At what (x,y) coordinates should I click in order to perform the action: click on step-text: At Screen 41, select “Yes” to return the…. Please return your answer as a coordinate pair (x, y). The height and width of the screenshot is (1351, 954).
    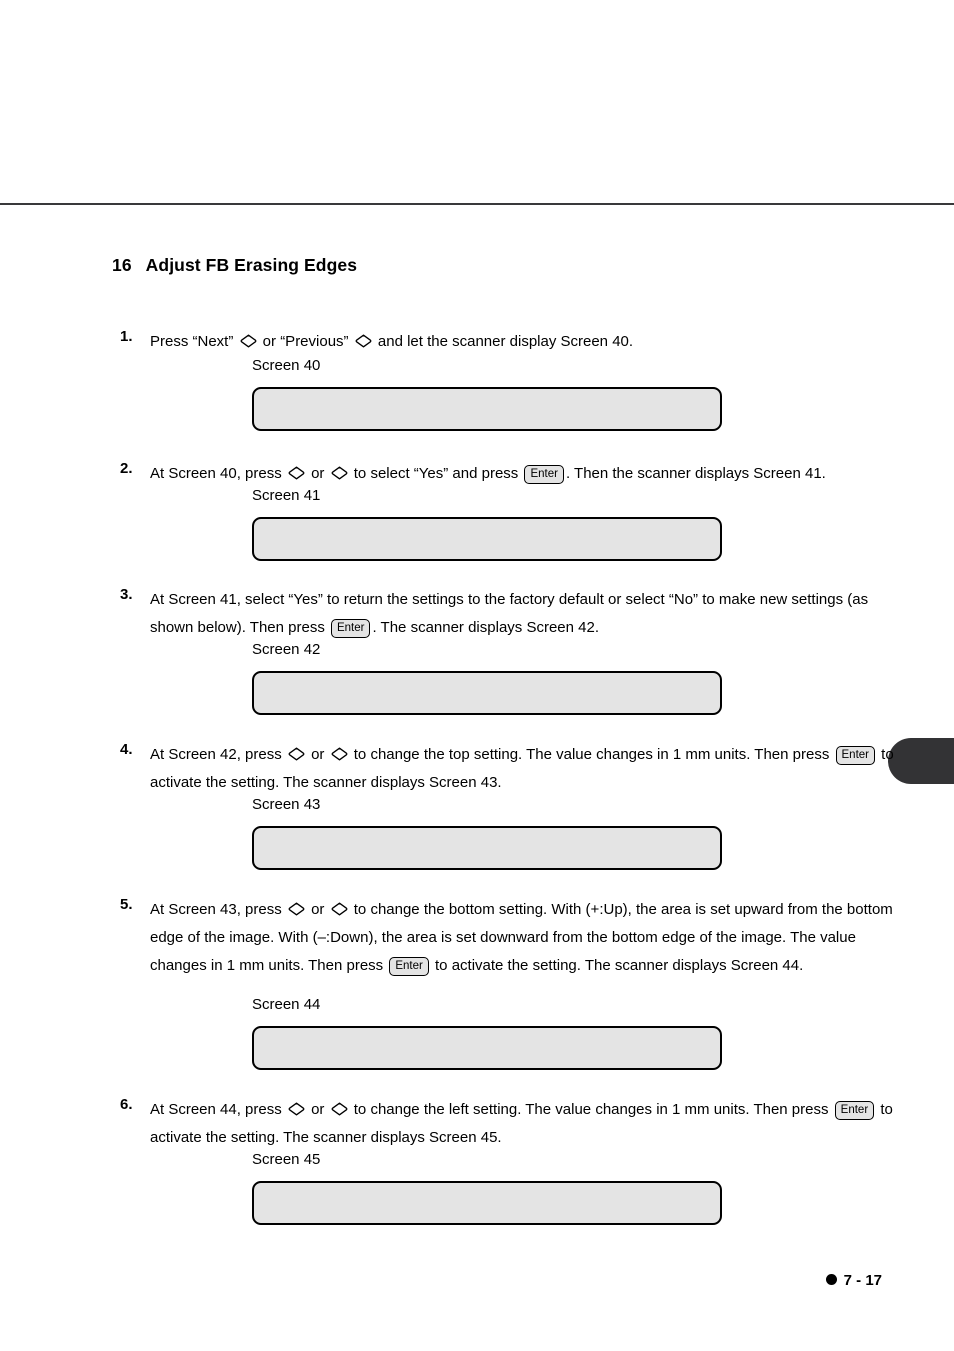
    Looking at the image, I should click on (509, 614).